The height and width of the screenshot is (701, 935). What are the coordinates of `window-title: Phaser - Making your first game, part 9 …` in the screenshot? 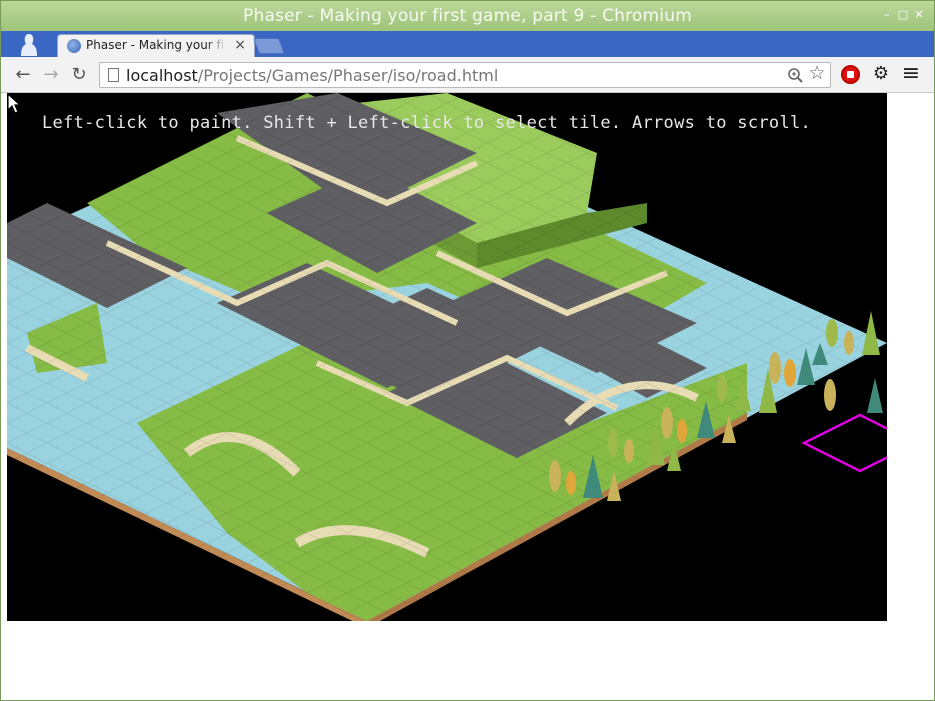 It's located at (467, 16).